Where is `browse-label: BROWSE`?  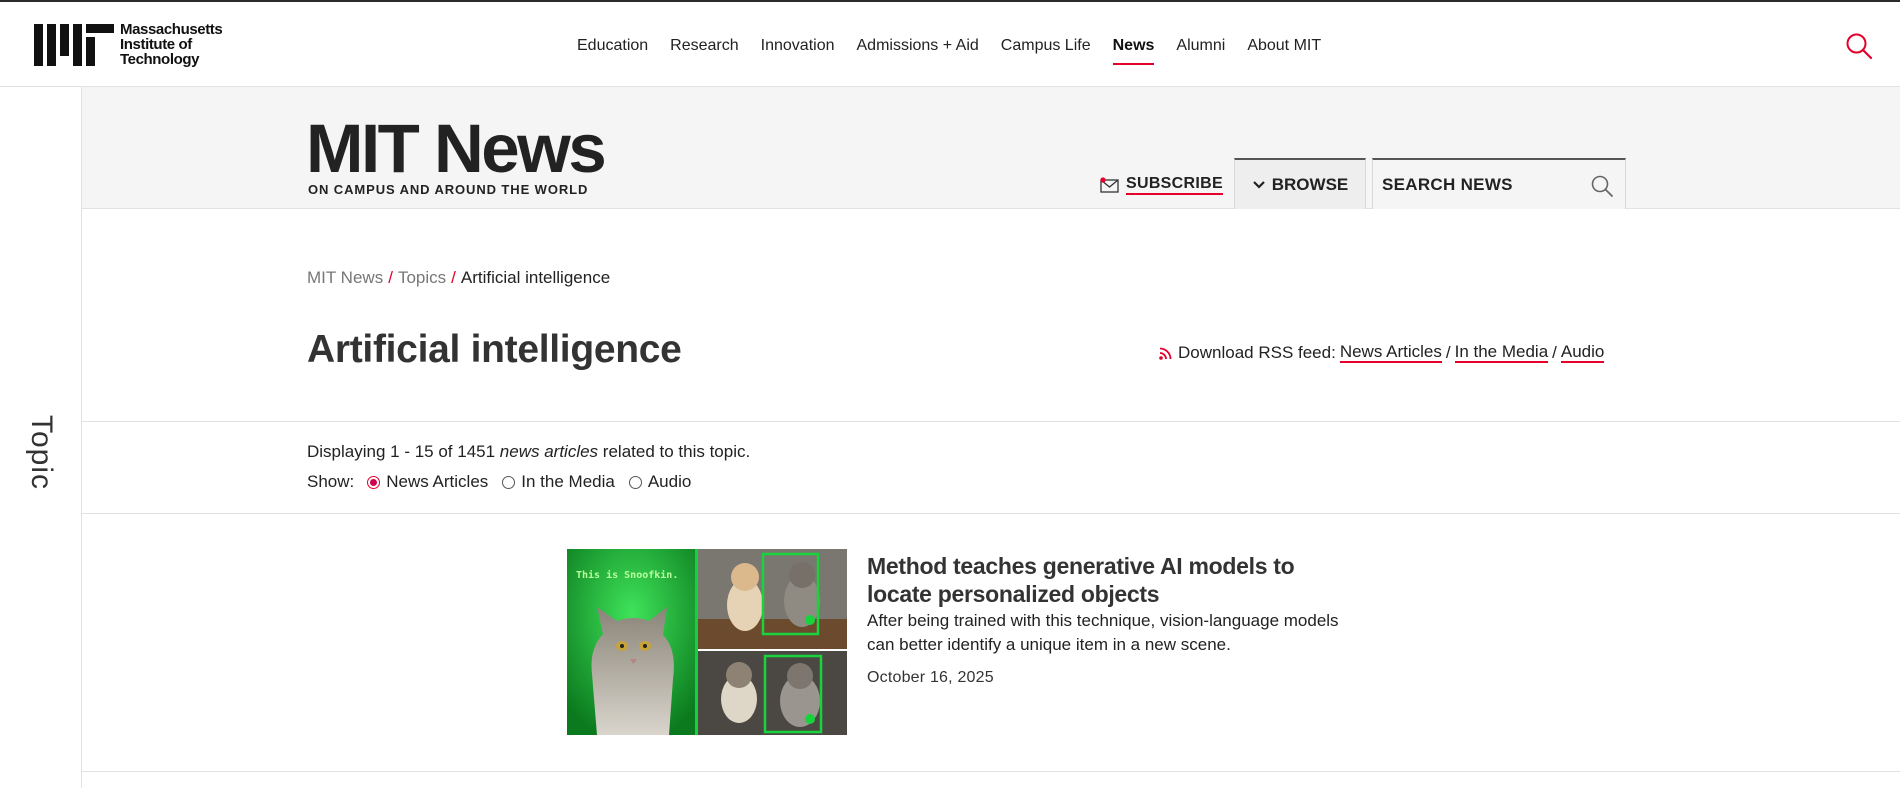
browse-label: BROWSE is located at coordinates (1310, 184).